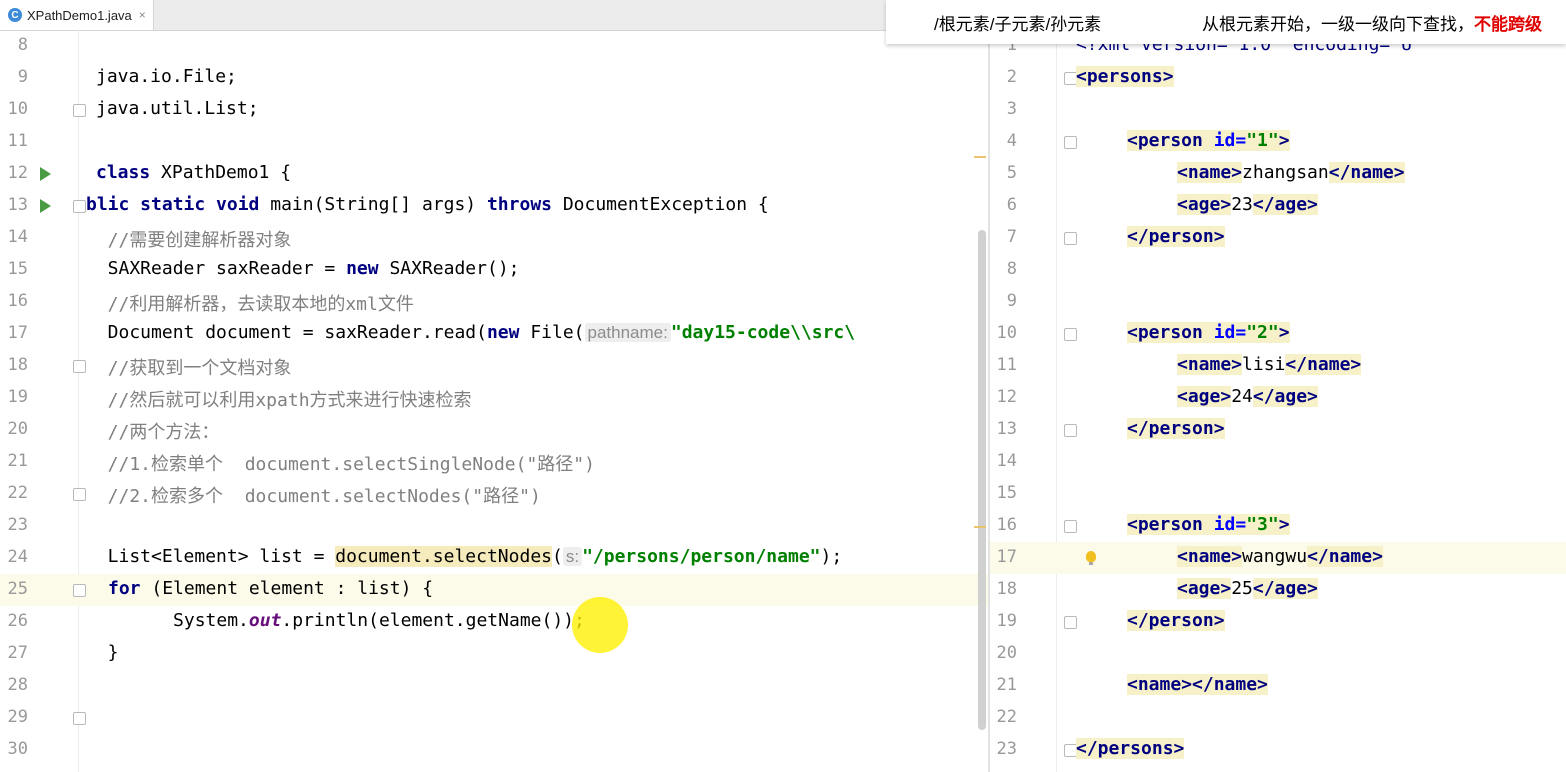  Describe the element at coordinates (494, 590) in the screenshot. I see `code-line-25: 25 for (Element element : list) {` at that location.